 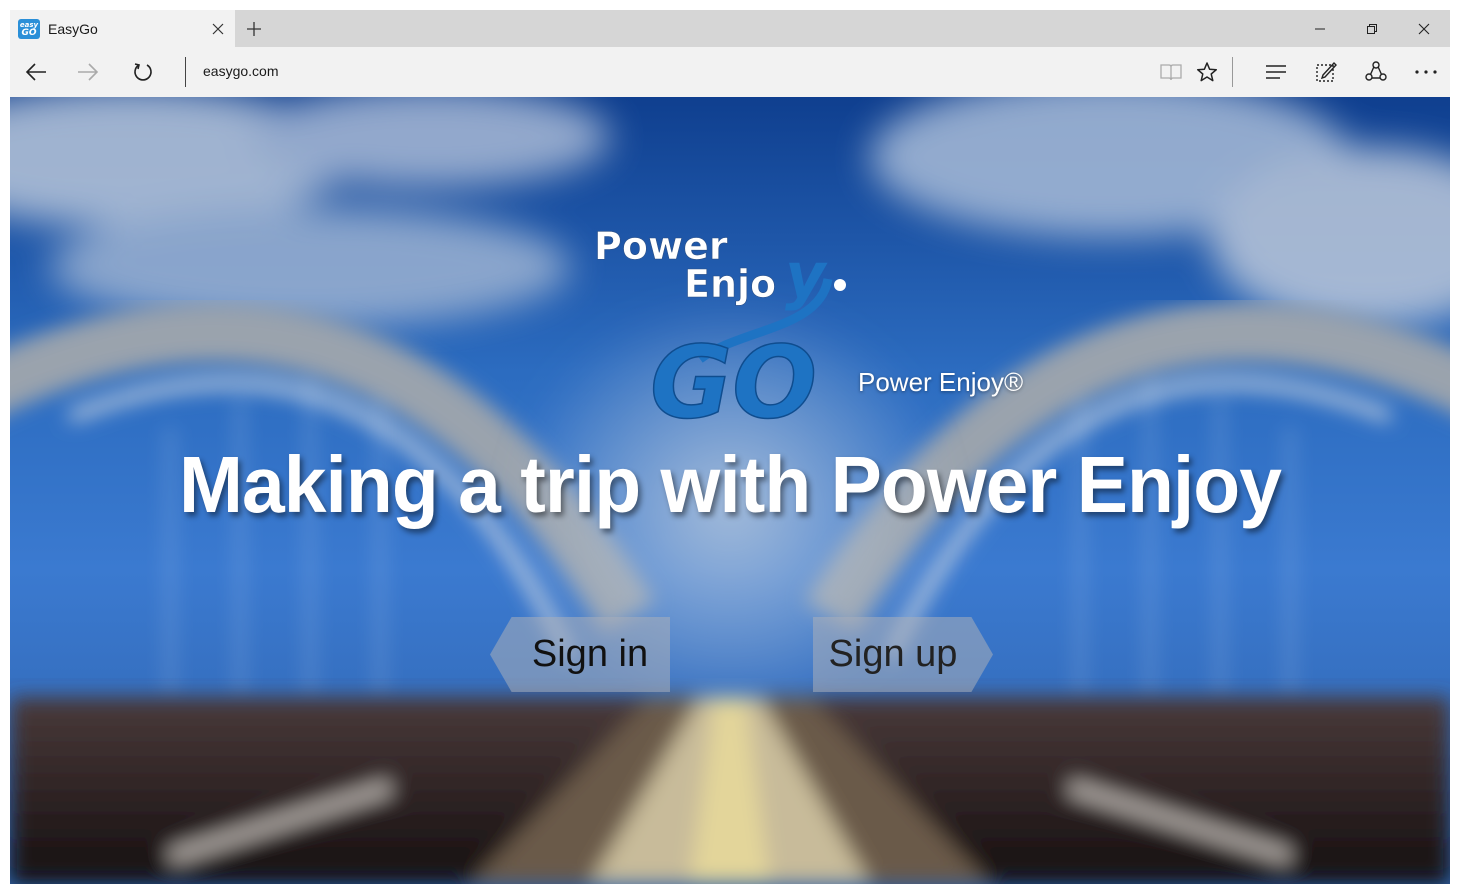 What do you see at coordinates (1376, 72) in the screenshot?
I see `share-icon` at bounding box center [1376, 72].